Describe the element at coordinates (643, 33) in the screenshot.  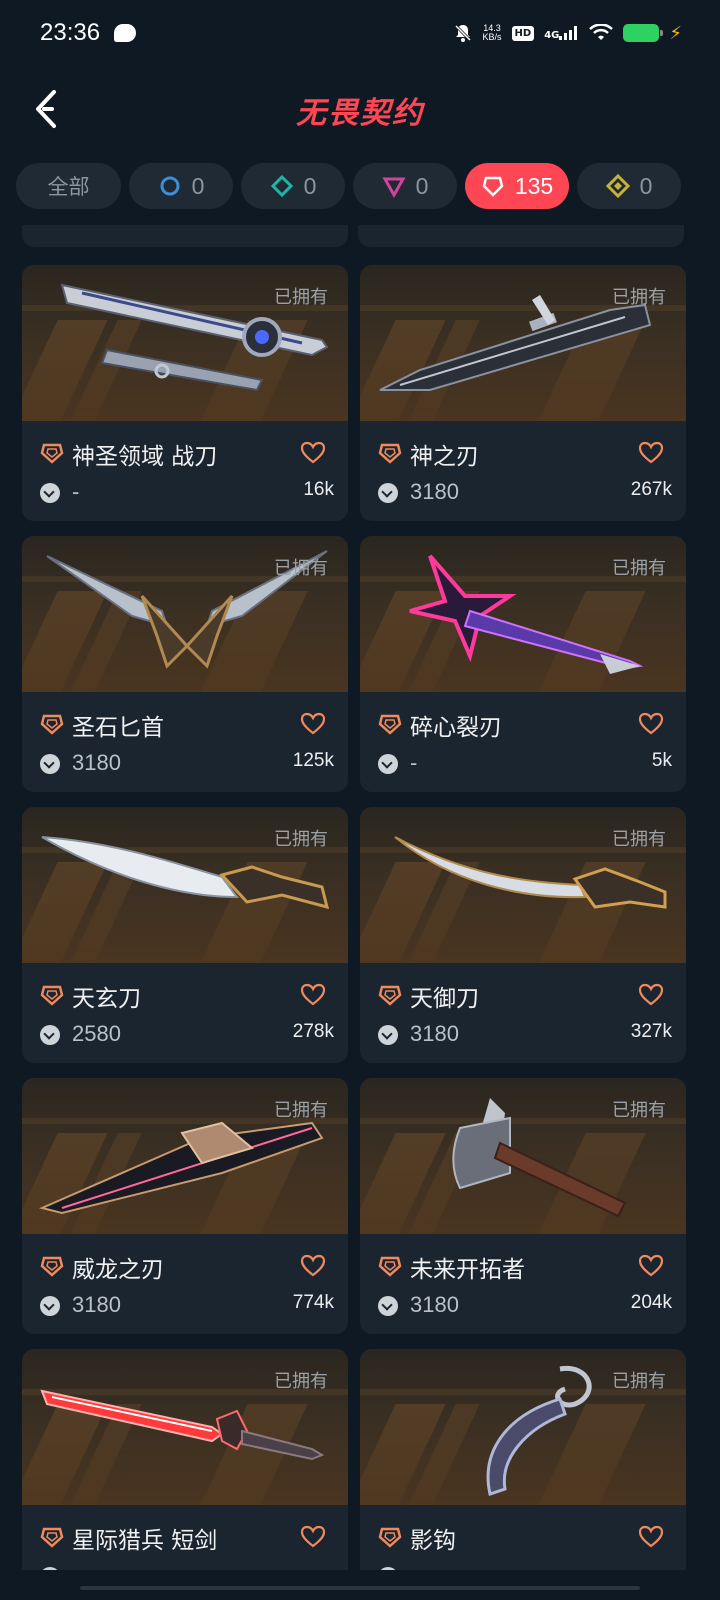
I see `battery-icon` at that location.